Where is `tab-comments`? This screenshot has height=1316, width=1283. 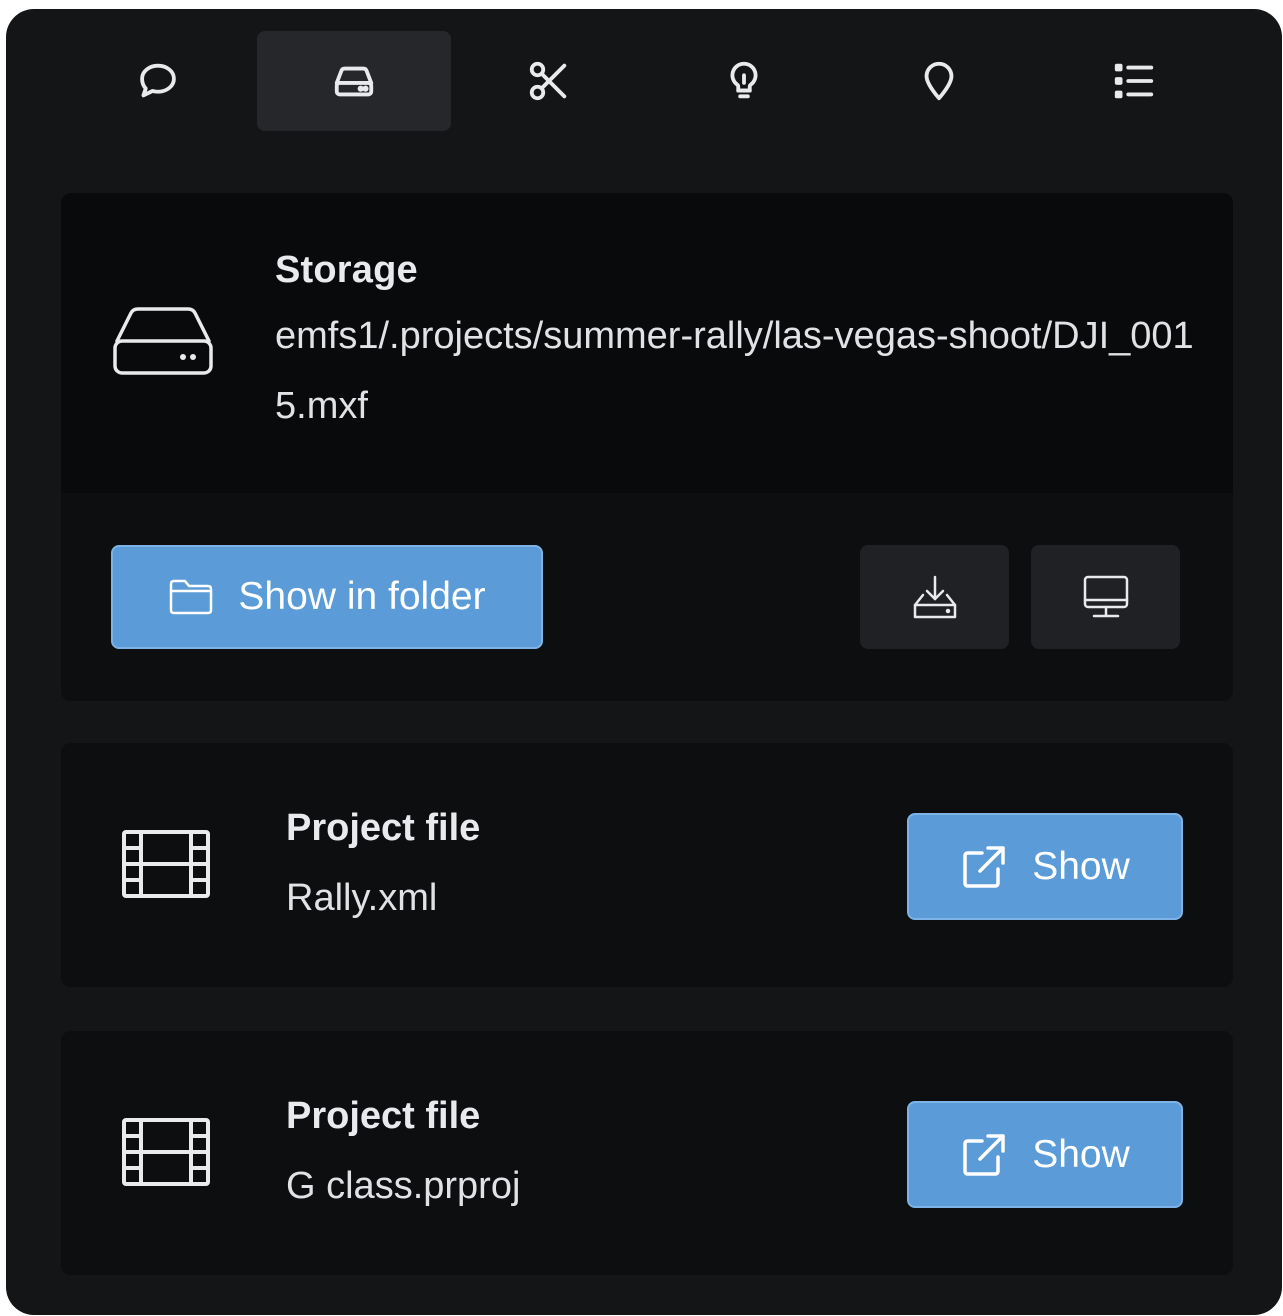
tab-comments is located at coordinates (158, 81).